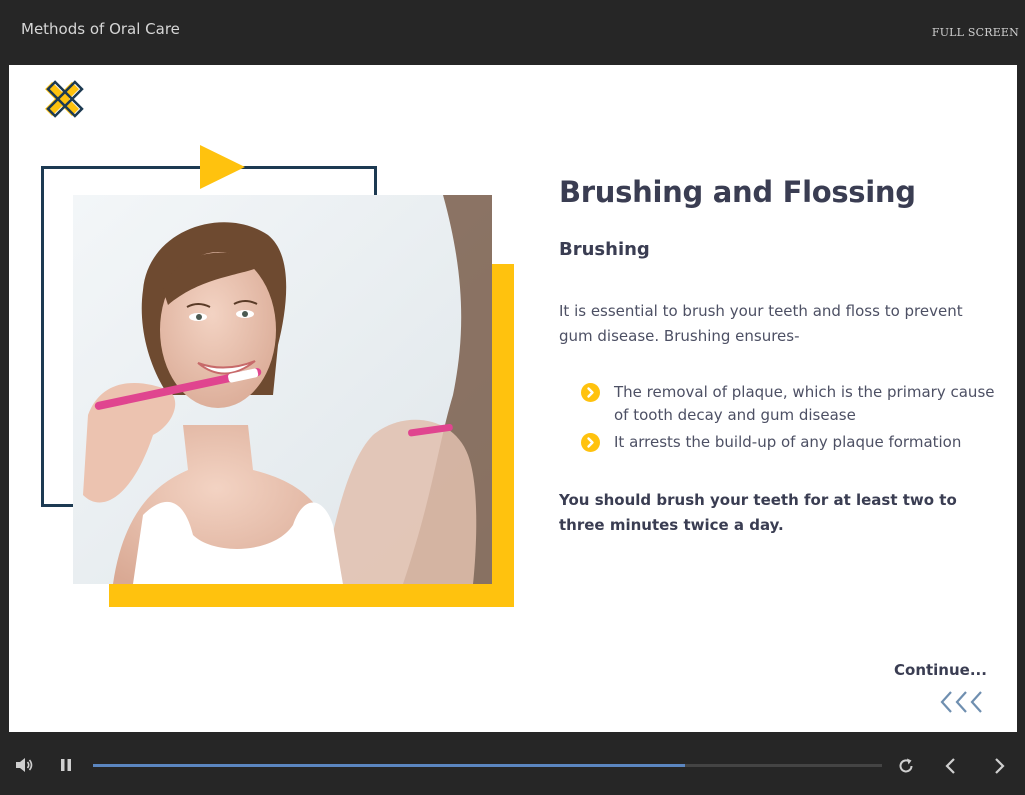 This screenshot has width=1025, height=795. Describe the element at coordinates (906, 766) in the screenshot. I see `replay-icon` at that location.